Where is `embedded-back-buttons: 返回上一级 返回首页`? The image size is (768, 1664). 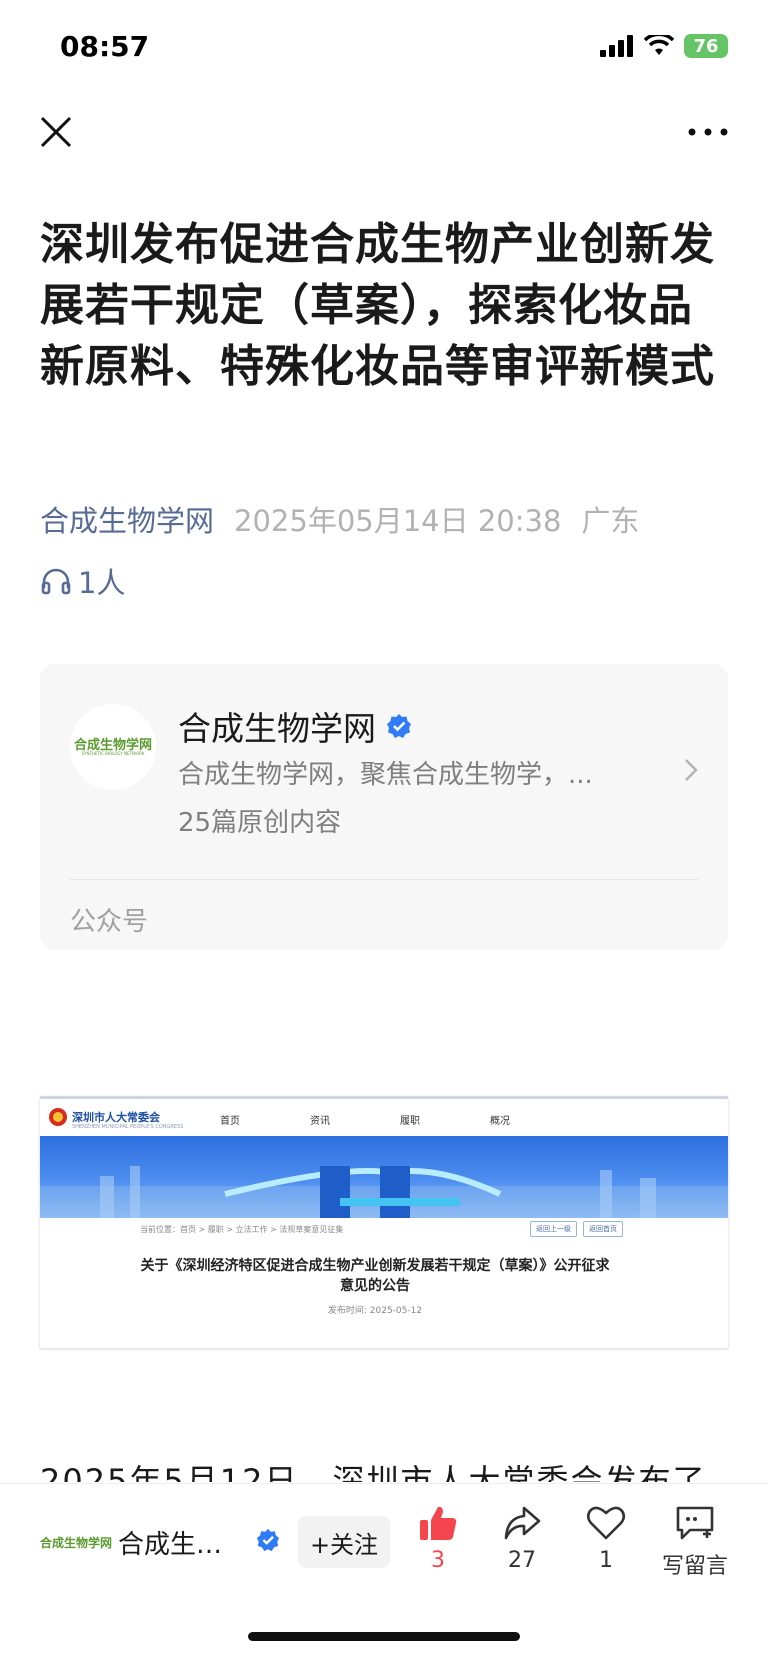 embedded-back-buttons: 返回上一级 返回首页 is located at coordinates (576, 1229).